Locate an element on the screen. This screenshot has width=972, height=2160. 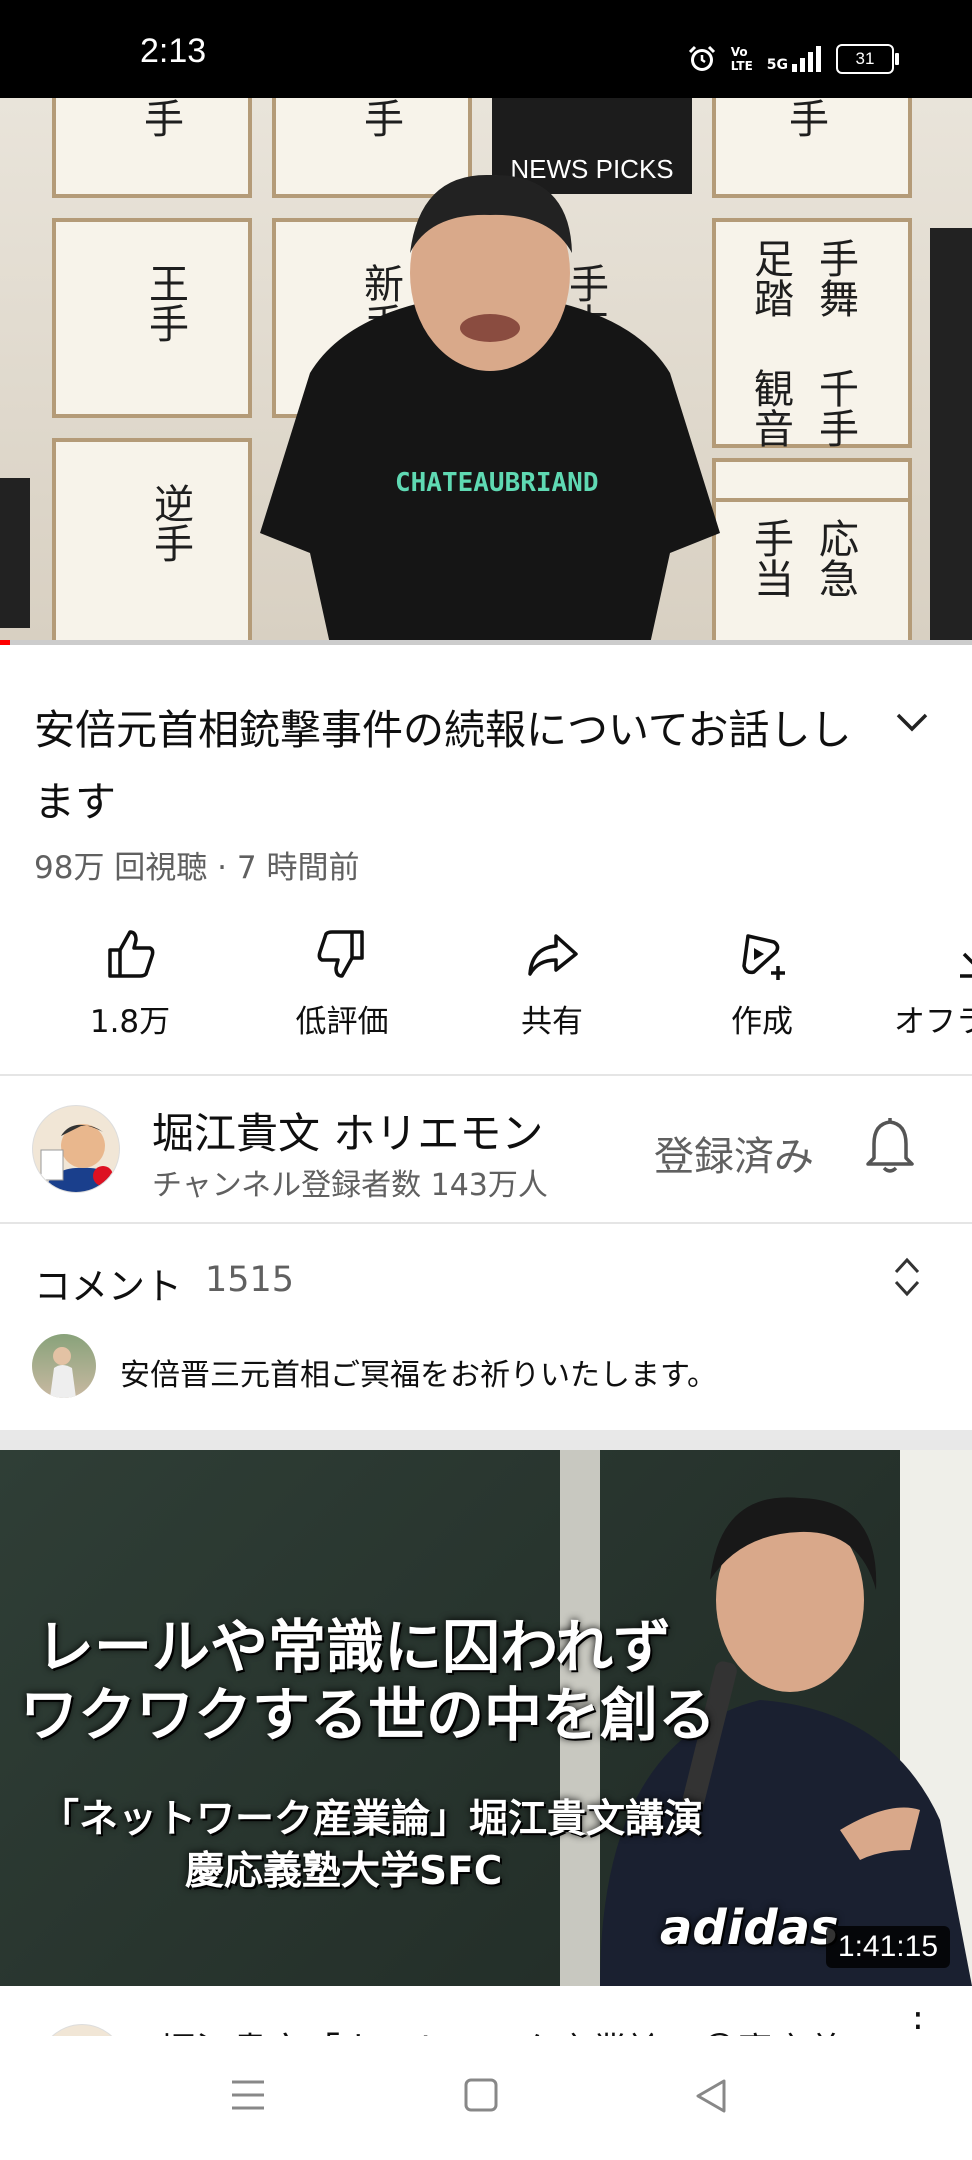
expand-collapse-icon is located at coordinates (907, 1277).